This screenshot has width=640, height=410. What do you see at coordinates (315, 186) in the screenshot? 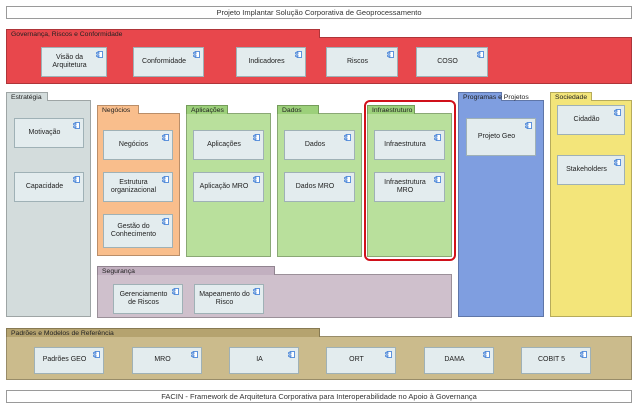
I see `element-label: Dados MRO` at bounding box center [315, 186].